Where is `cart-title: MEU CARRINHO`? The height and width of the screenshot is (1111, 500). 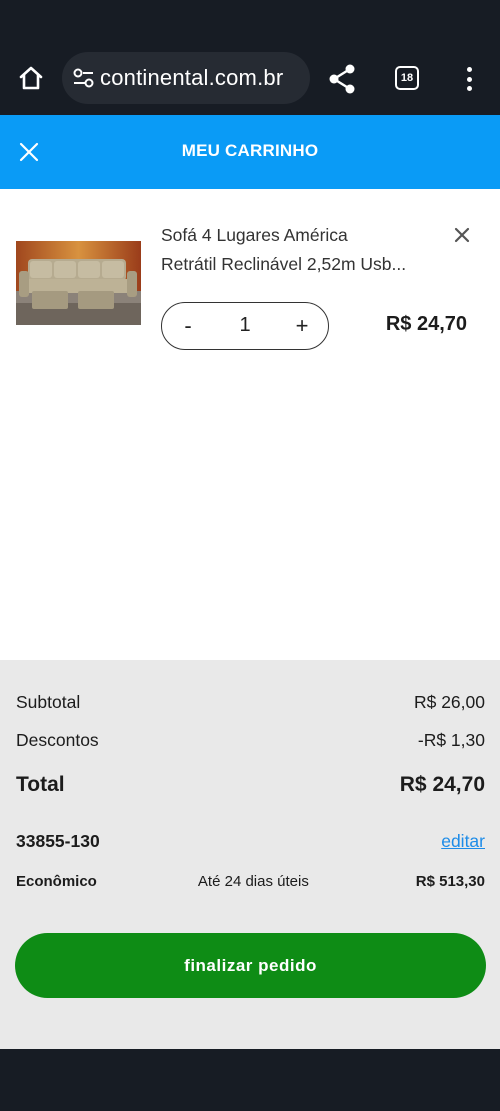 cart-title: MEU CARRINHO is located at coordinates (250, 150).